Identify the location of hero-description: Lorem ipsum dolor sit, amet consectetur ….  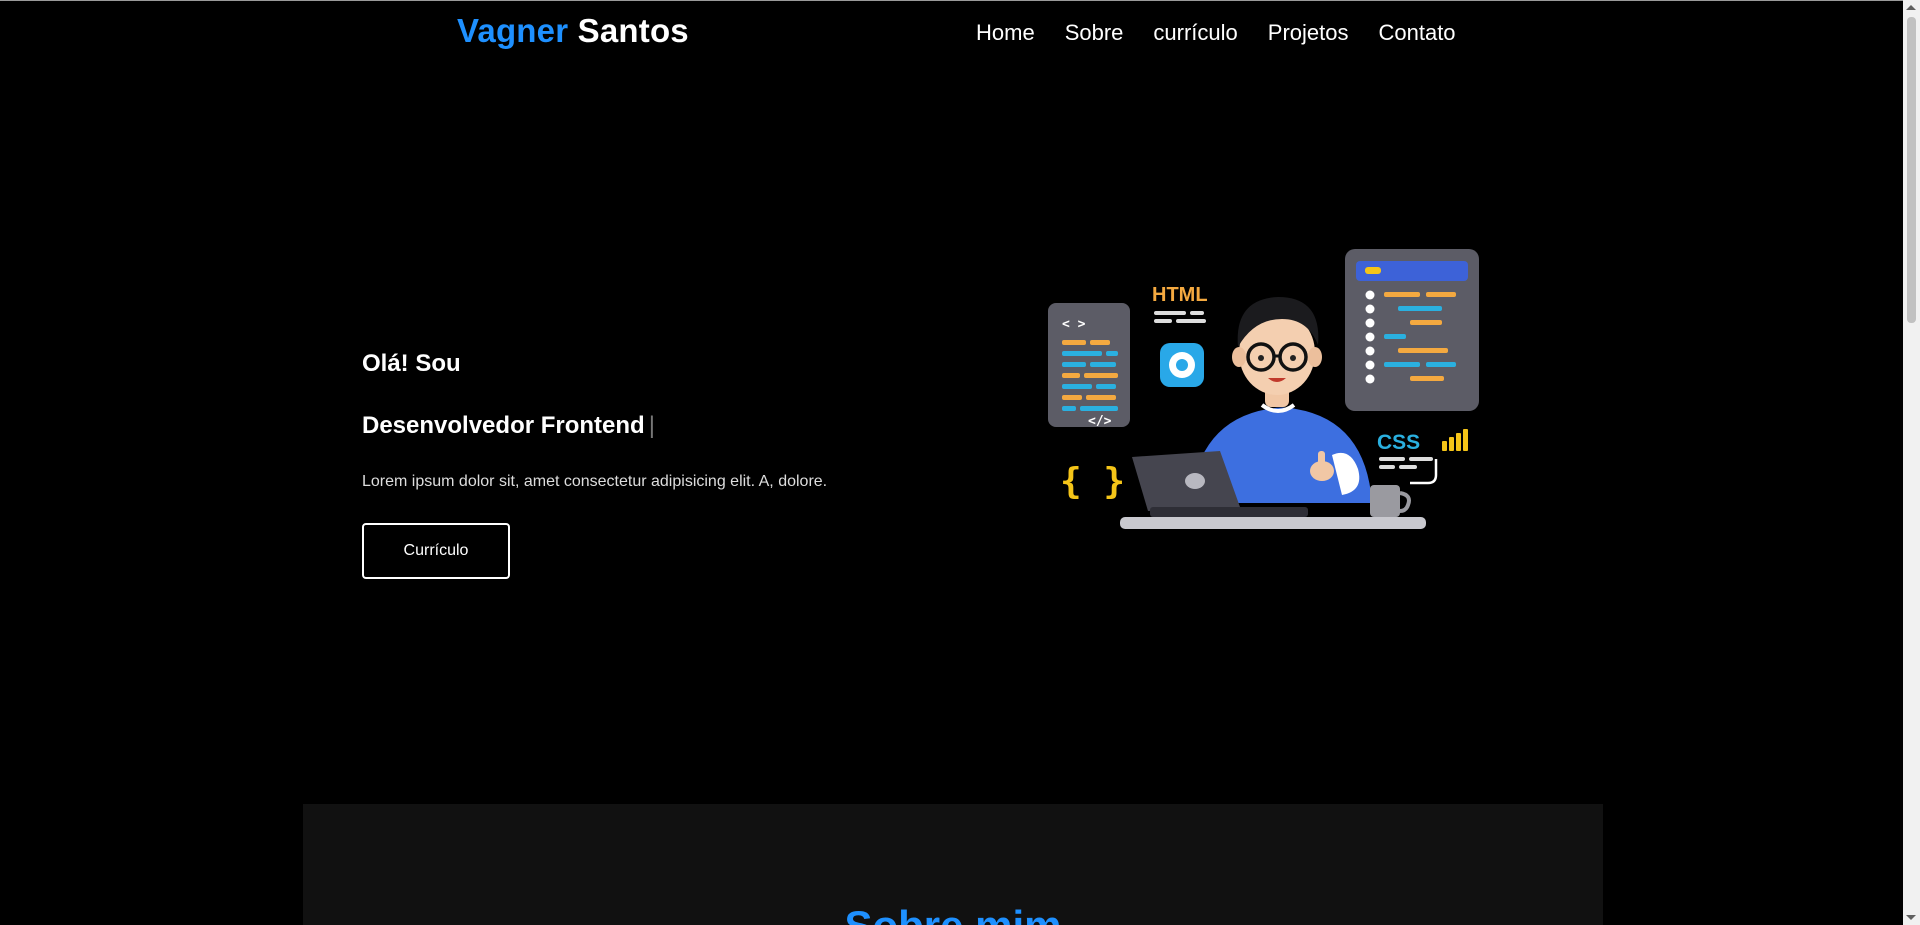
(595, 481).